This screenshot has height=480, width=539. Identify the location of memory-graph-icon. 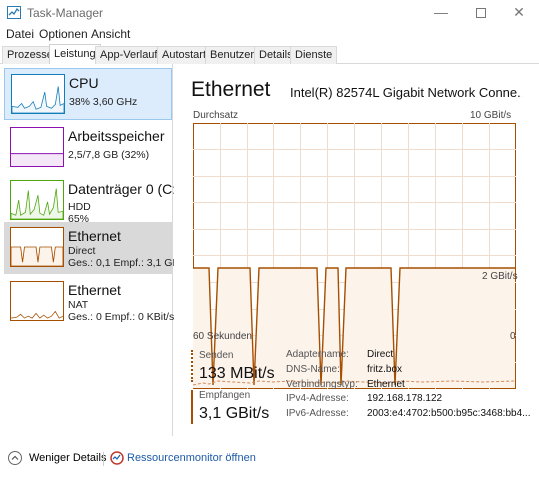
(37, 147).